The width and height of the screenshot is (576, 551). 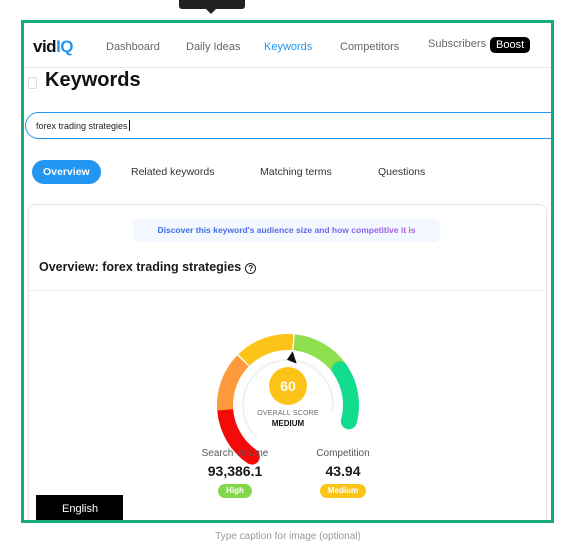 I want to click on gauge-segment-very-high, so click(x=345, y=395).